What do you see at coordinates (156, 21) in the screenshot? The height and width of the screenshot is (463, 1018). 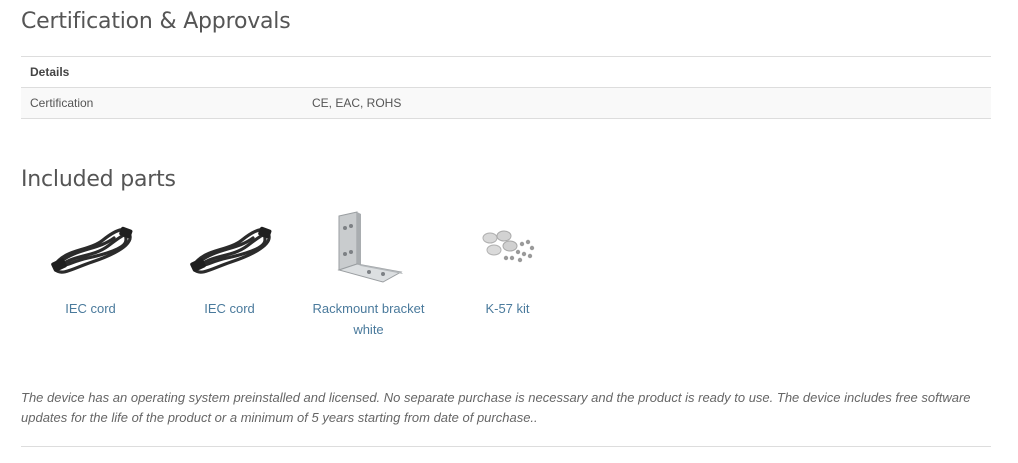 I see `certification-heading: Certification & Approvals` at bounding box center [156, 21].